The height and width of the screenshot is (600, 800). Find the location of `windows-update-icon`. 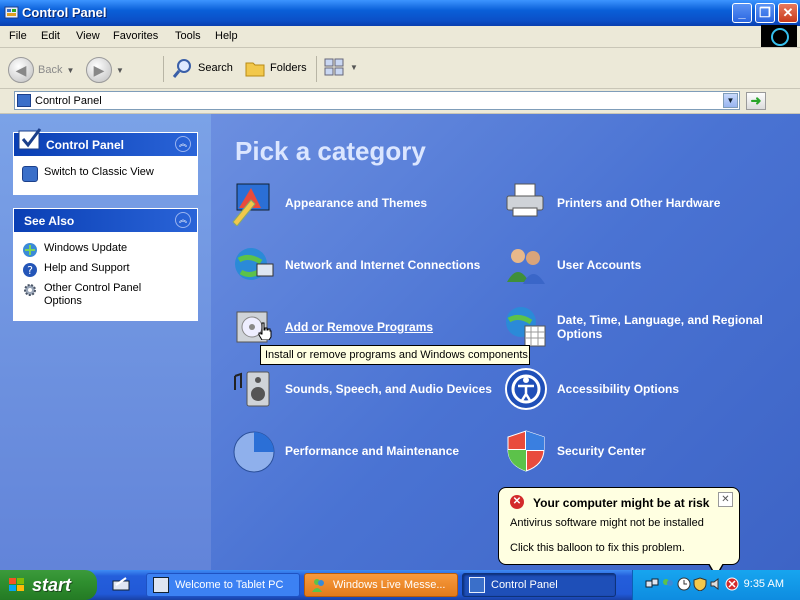

windows-update-icon is located at coordinates (30, 250).